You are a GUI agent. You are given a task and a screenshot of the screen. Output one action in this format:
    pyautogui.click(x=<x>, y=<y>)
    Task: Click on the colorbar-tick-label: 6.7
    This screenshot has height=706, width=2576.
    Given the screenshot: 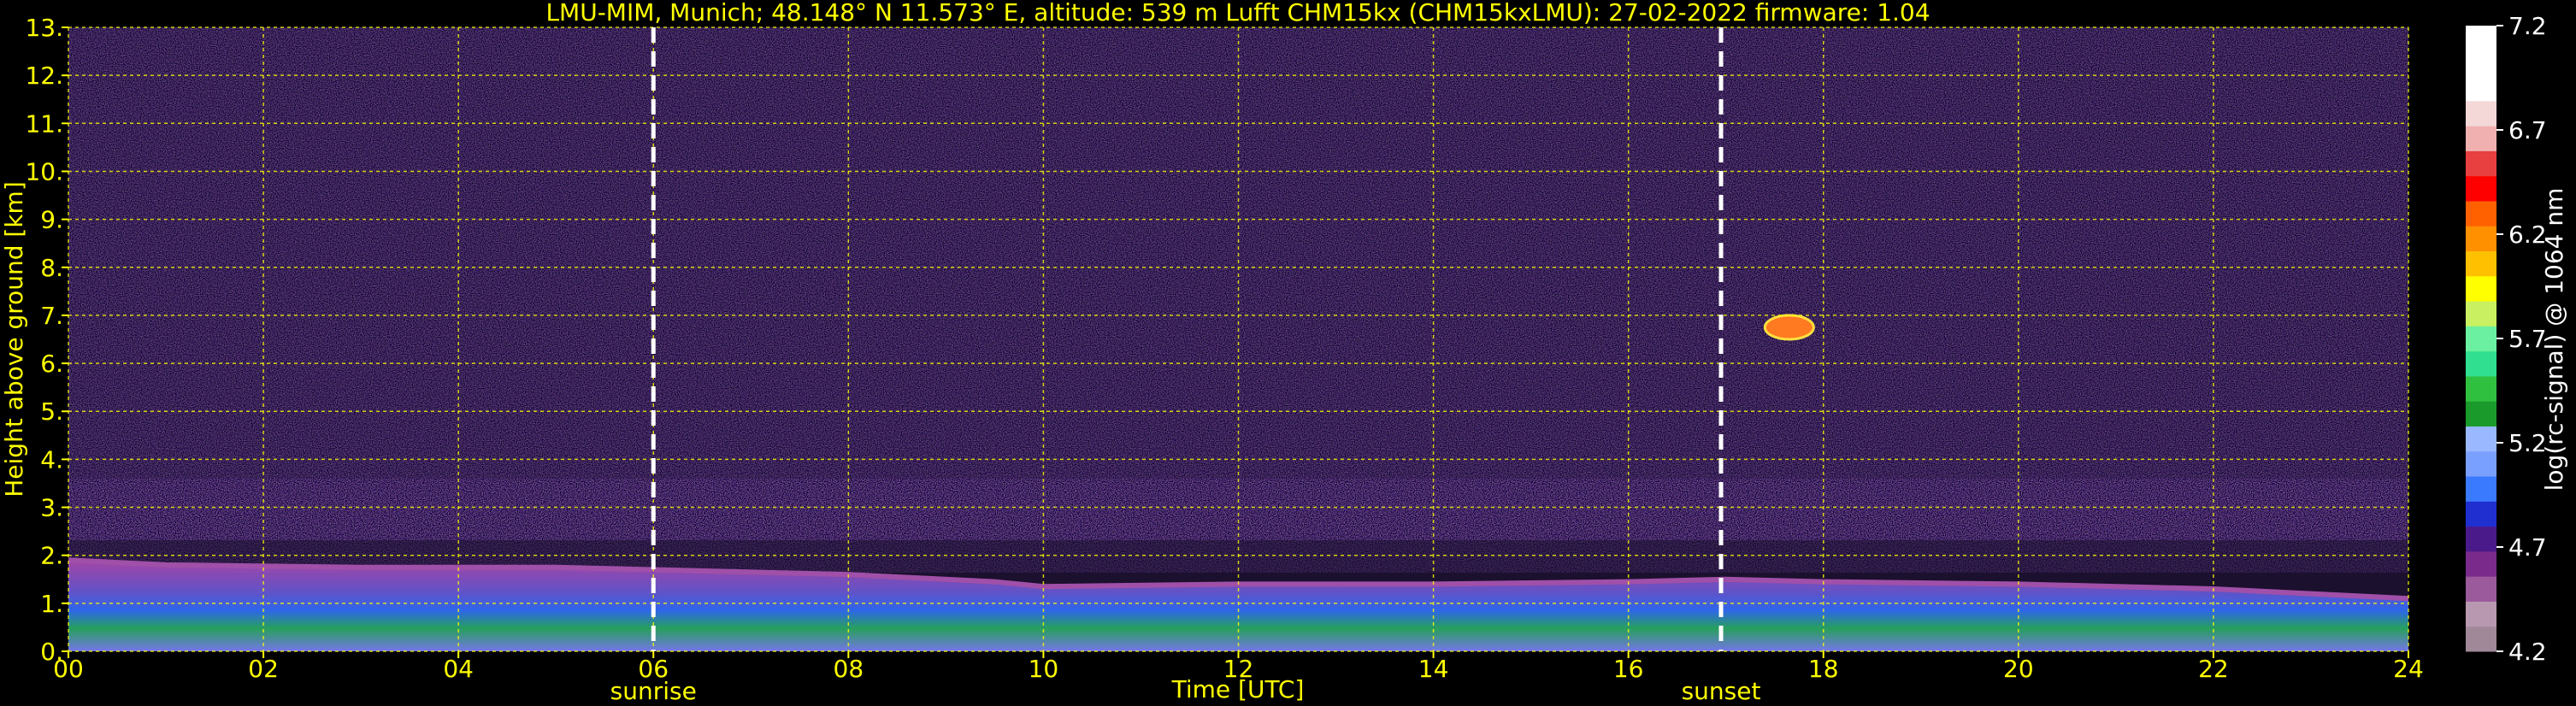 What is the action you would take?
    pyautogui.click(x=2527, y=130)
    